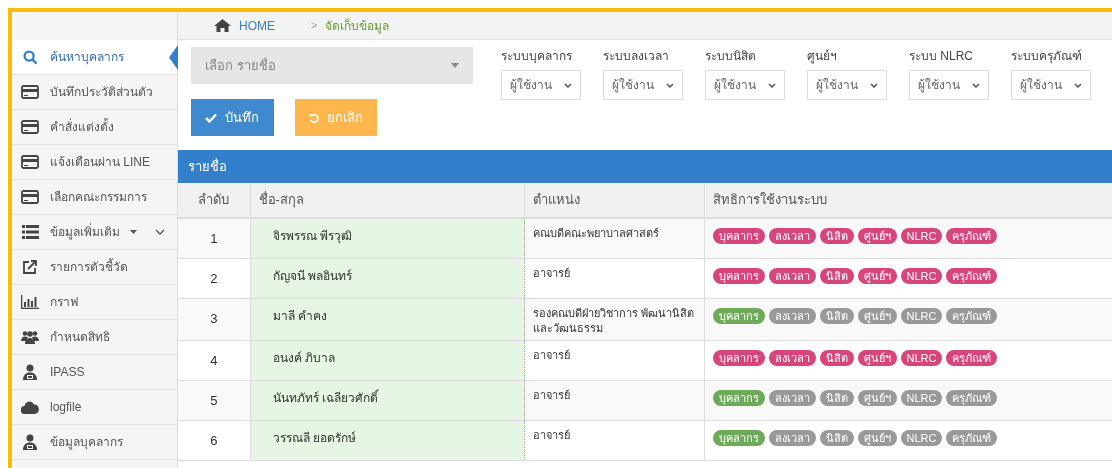 The height and width of the screenshot is (468, 1112). What do you see at coordinates (387, 400) in the screenshot?
I see `name-cell: นันทภัทร์ เฉลียวศักดิ์` at bounding box center [387, 400].